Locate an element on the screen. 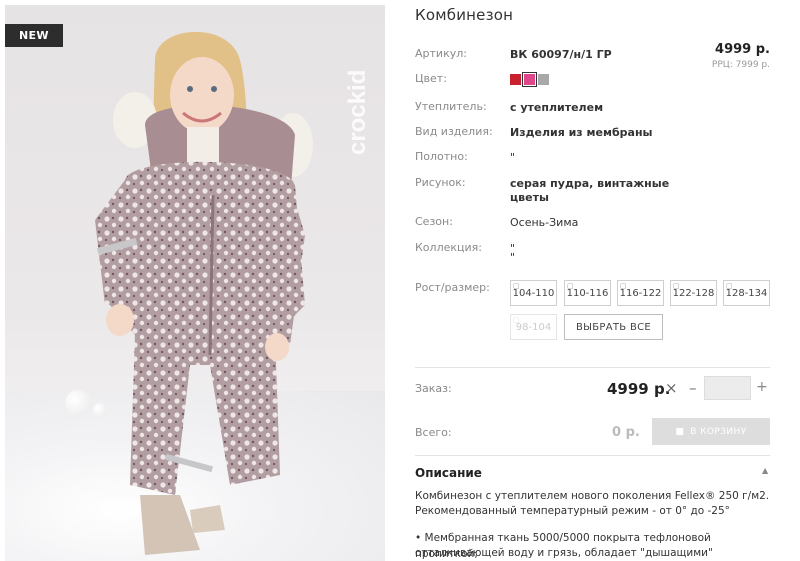 The width and height of the screenshot is (800, 561). attr-label: Сезон: is located at coordinates (434, 221).